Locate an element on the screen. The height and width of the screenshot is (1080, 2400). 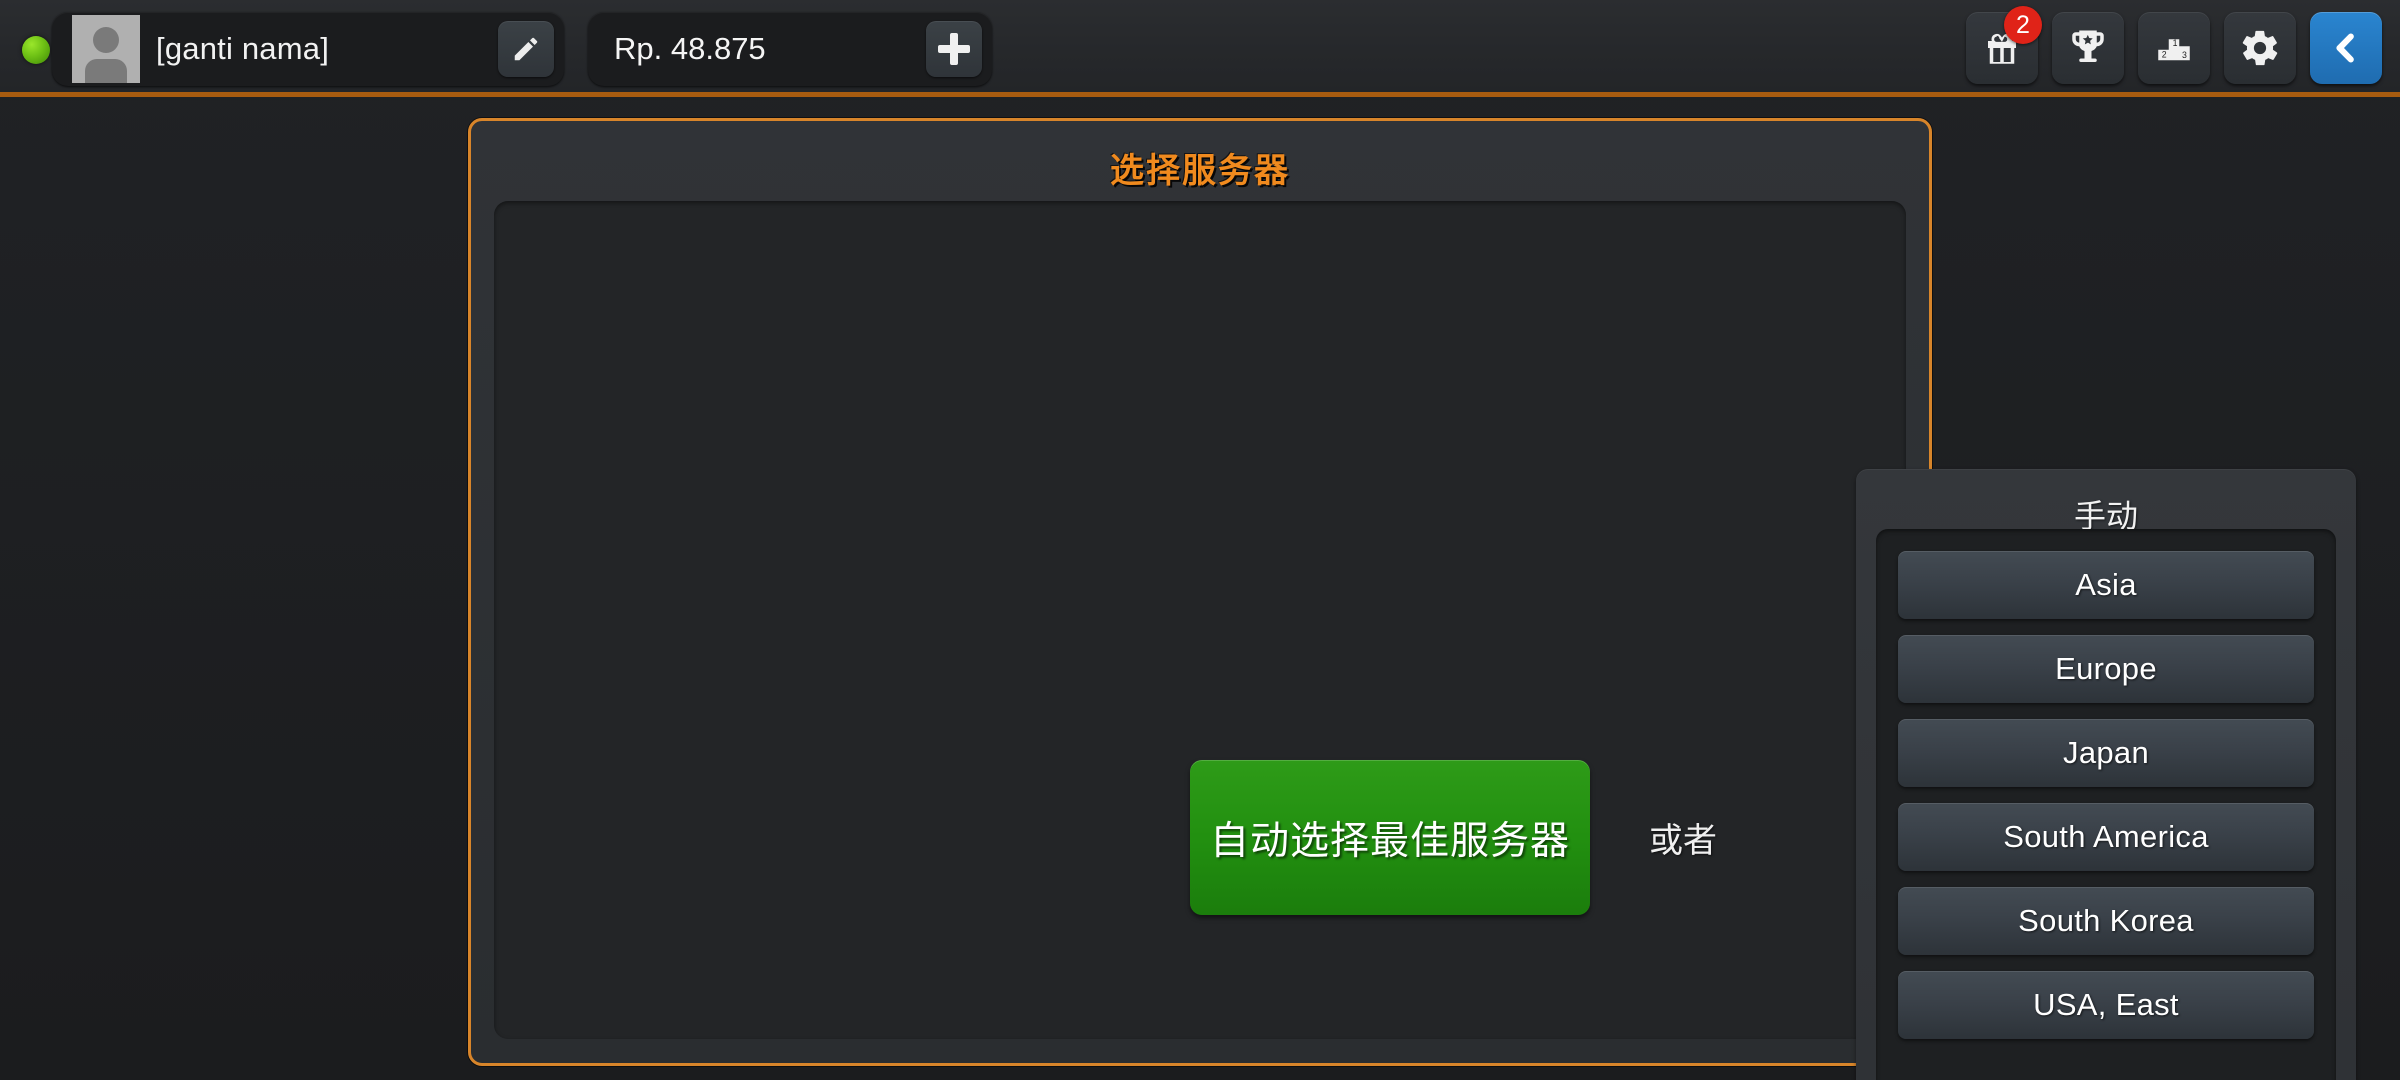
server-option-south-america: South America is located at coordinates (2106, 837).